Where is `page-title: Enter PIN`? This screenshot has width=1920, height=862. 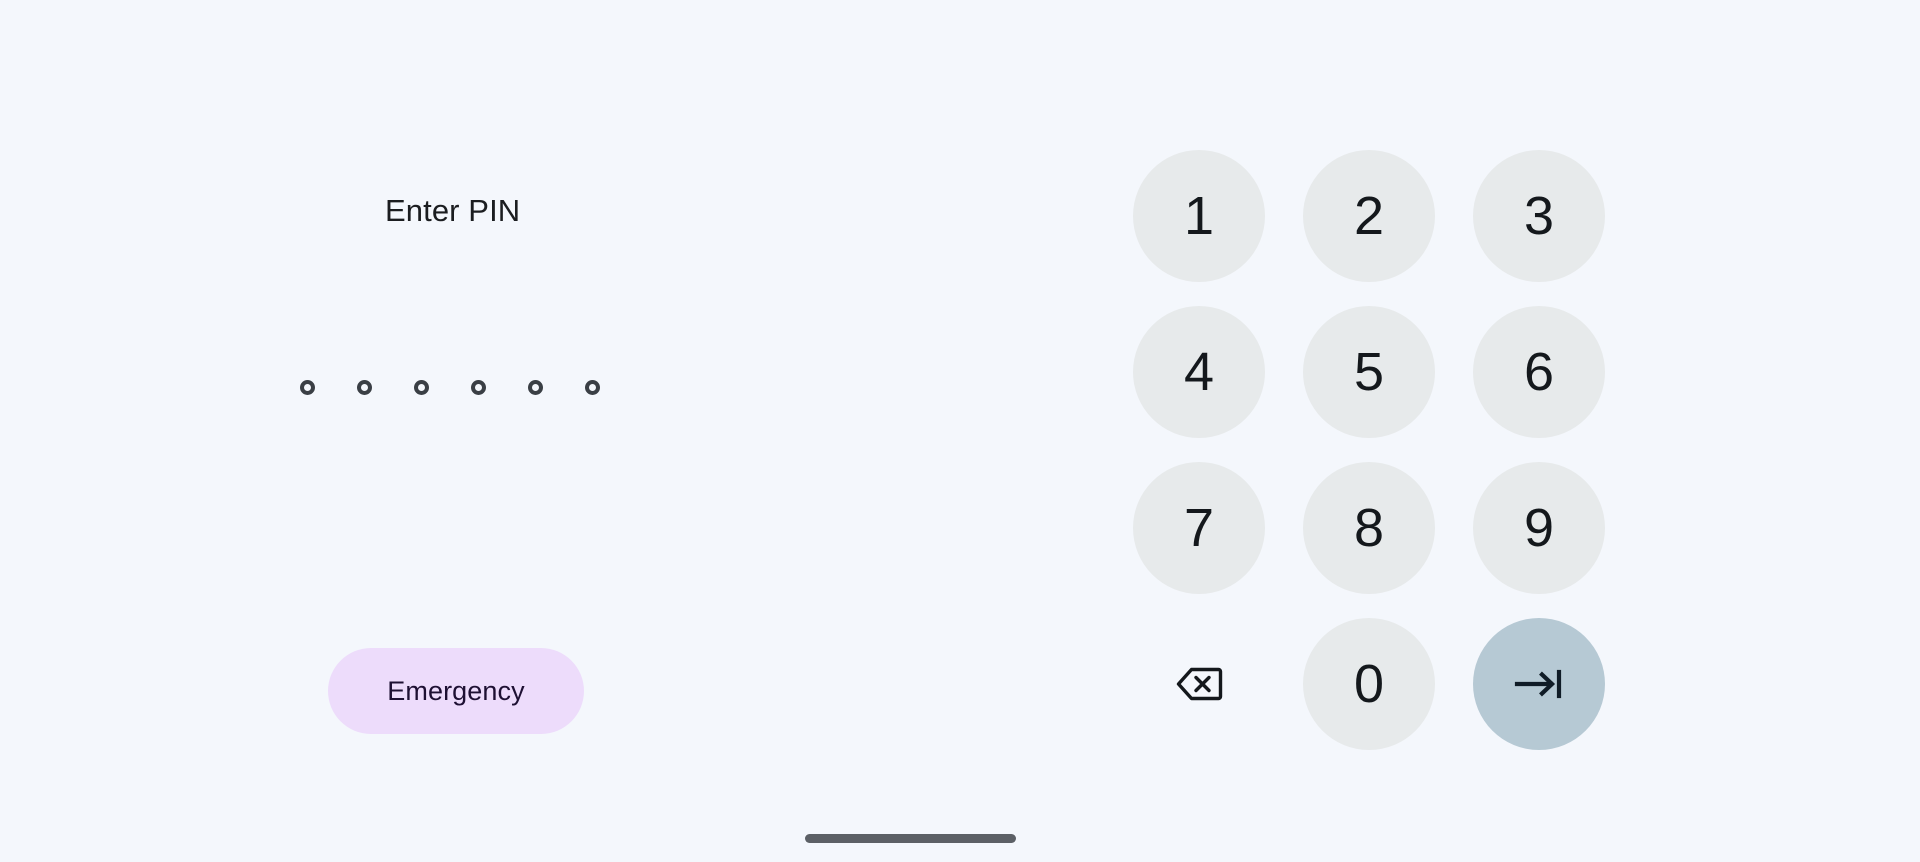 page-title: Enter PIN is located at coordinates (453, 210).